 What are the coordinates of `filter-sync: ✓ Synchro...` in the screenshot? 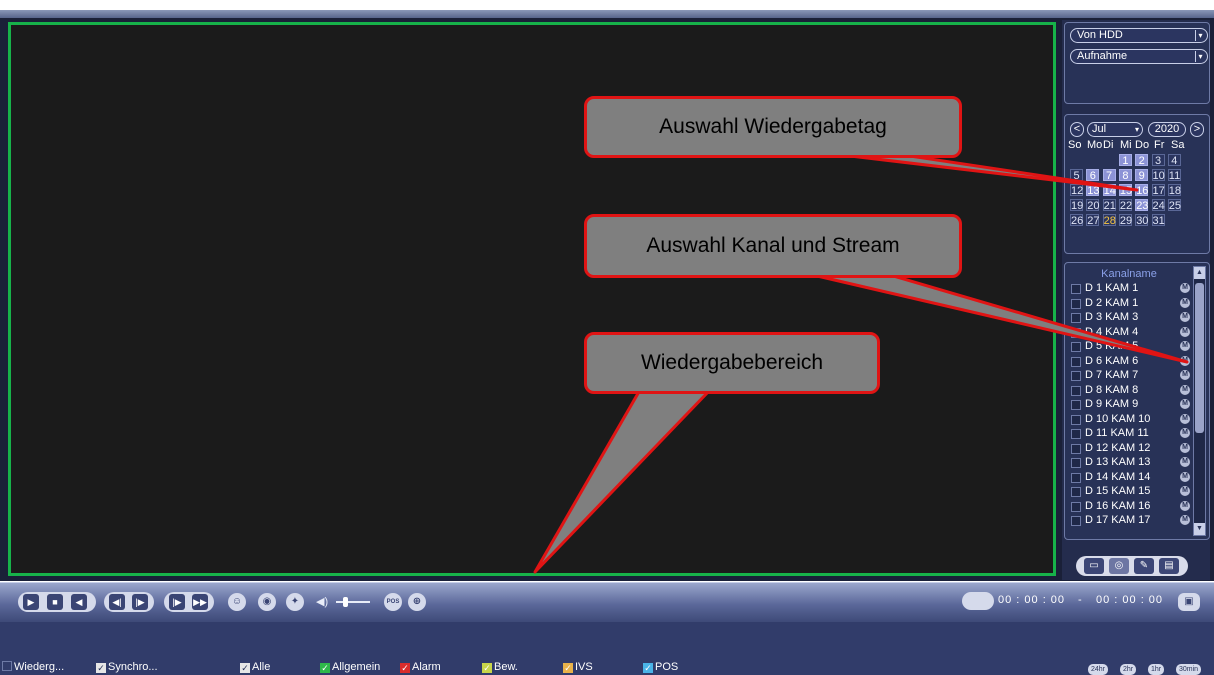 It's located at (127, 668).